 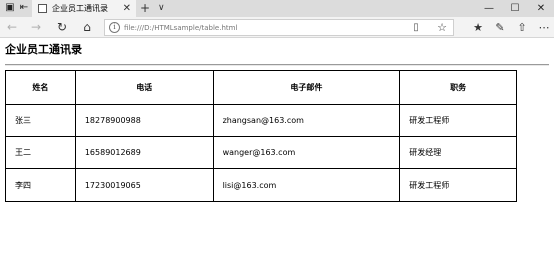 What do you see at coordinates (161, 8) in the screenshot?
I see `chevron-down-icon: ∨` at bounding box center [161, 8].